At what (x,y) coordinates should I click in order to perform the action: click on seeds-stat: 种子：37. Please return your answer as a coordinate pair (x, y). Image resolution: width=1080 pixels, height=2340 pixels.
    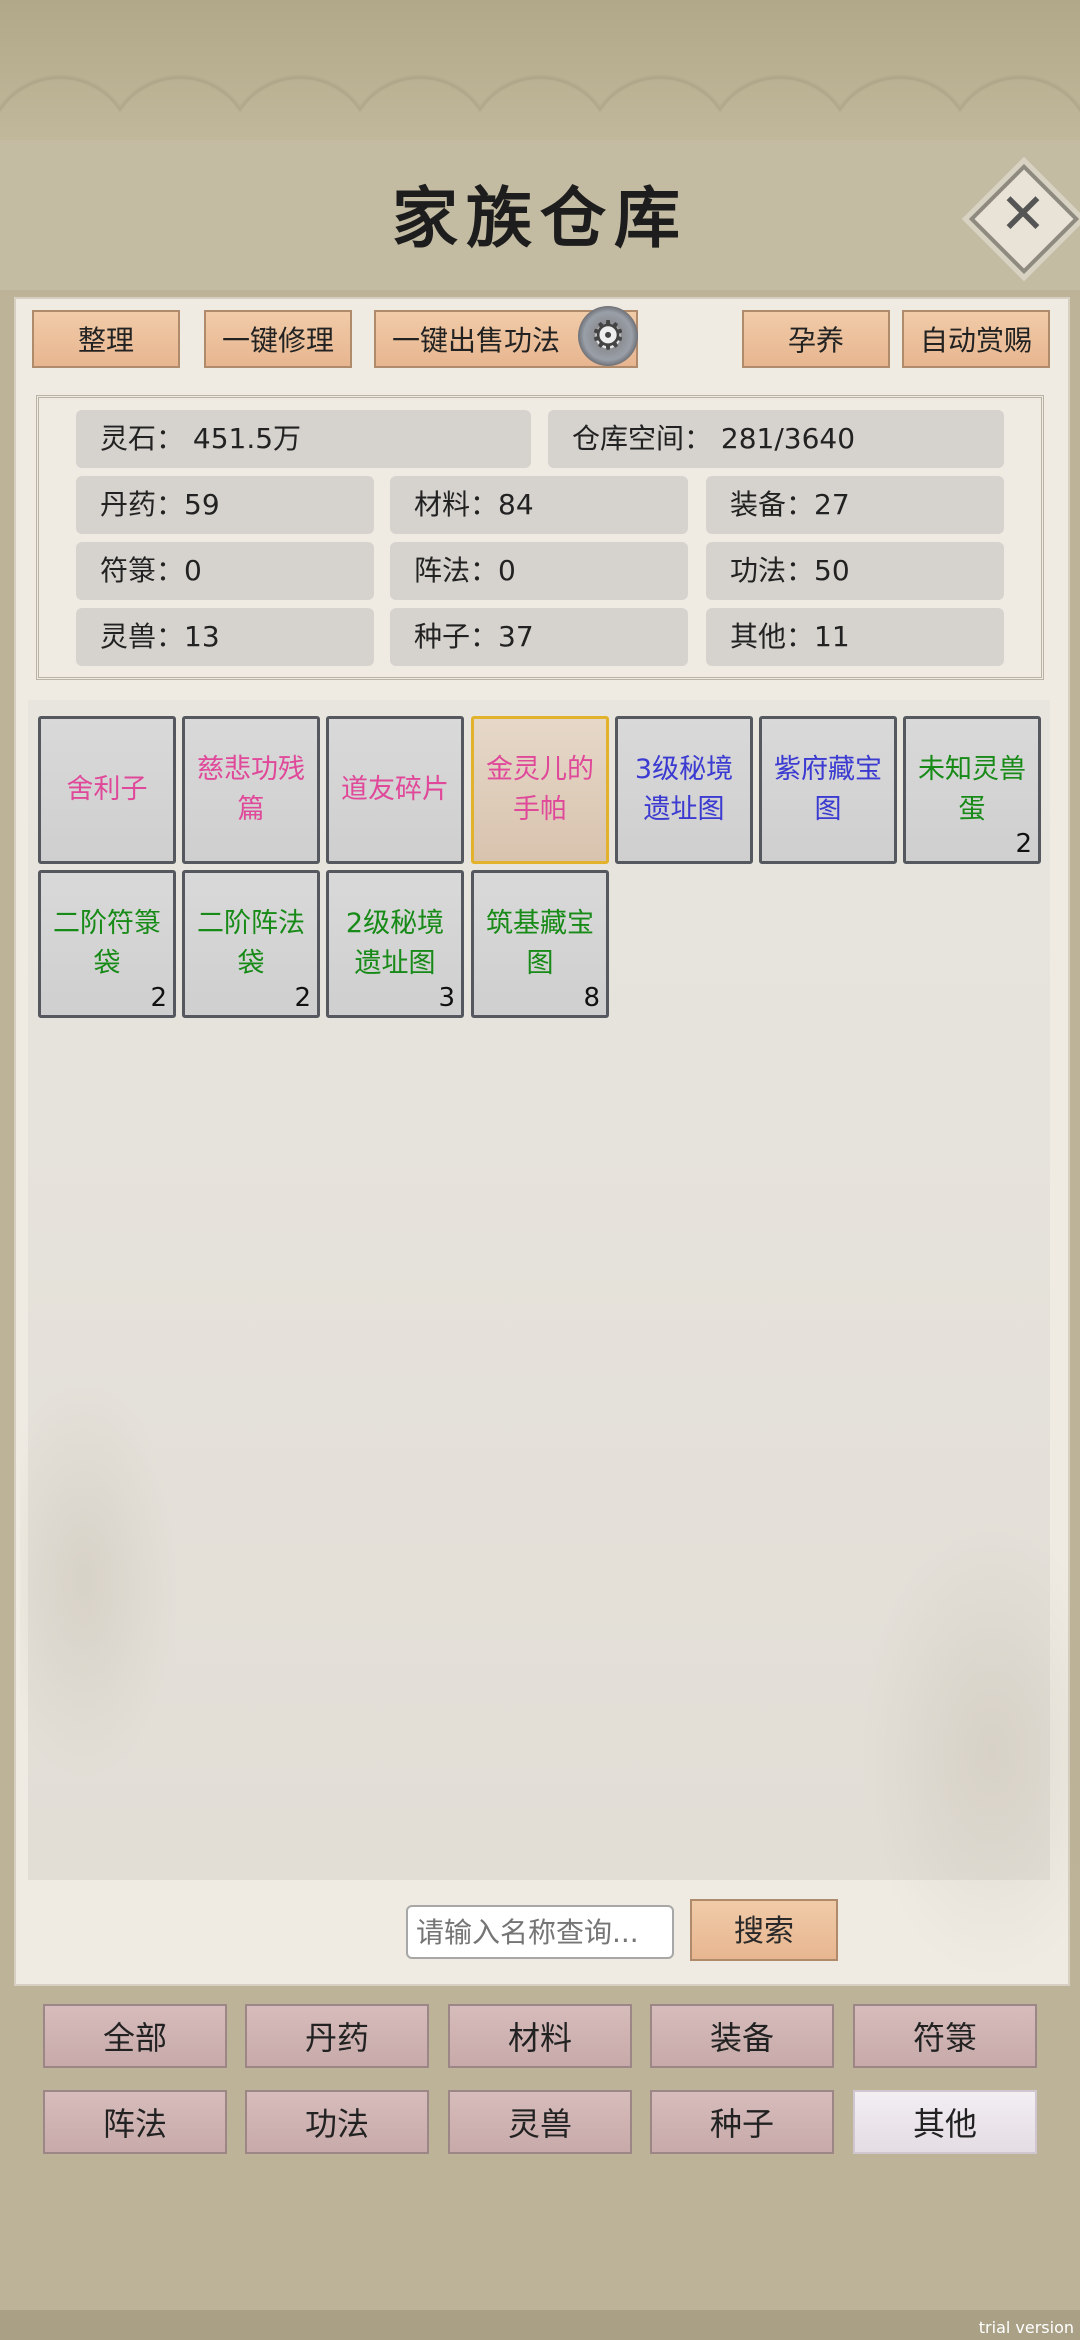
    Looking at the image, I should click on (539, 637).